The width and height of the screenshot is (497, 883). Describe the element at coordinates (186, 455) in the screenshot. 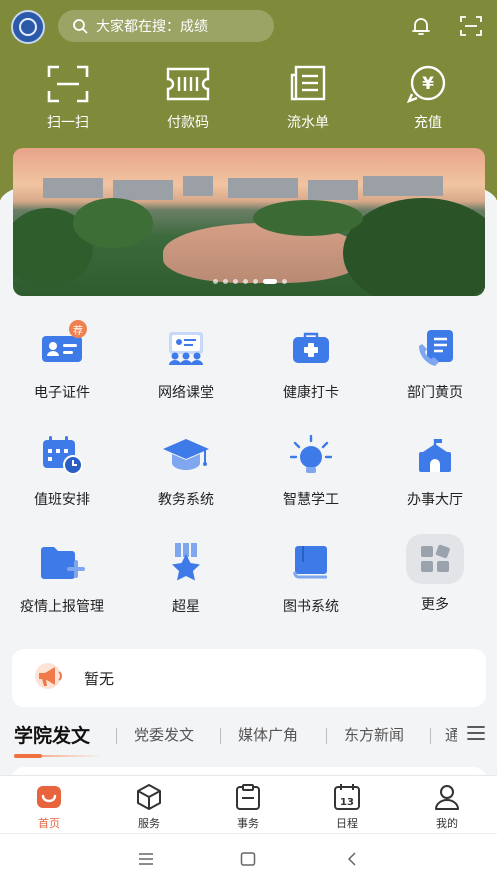

I see `graduation-cap-icon` at that location.